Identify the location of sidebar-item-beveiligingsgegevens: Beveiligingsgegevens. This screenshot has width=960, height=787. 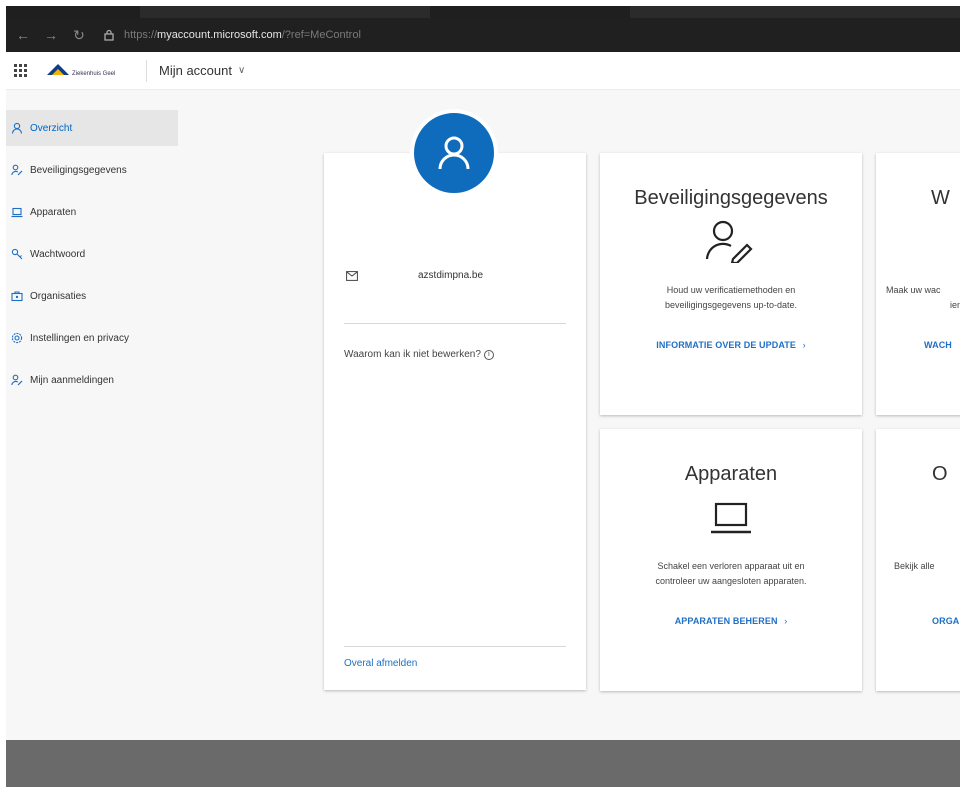
(92, 170).